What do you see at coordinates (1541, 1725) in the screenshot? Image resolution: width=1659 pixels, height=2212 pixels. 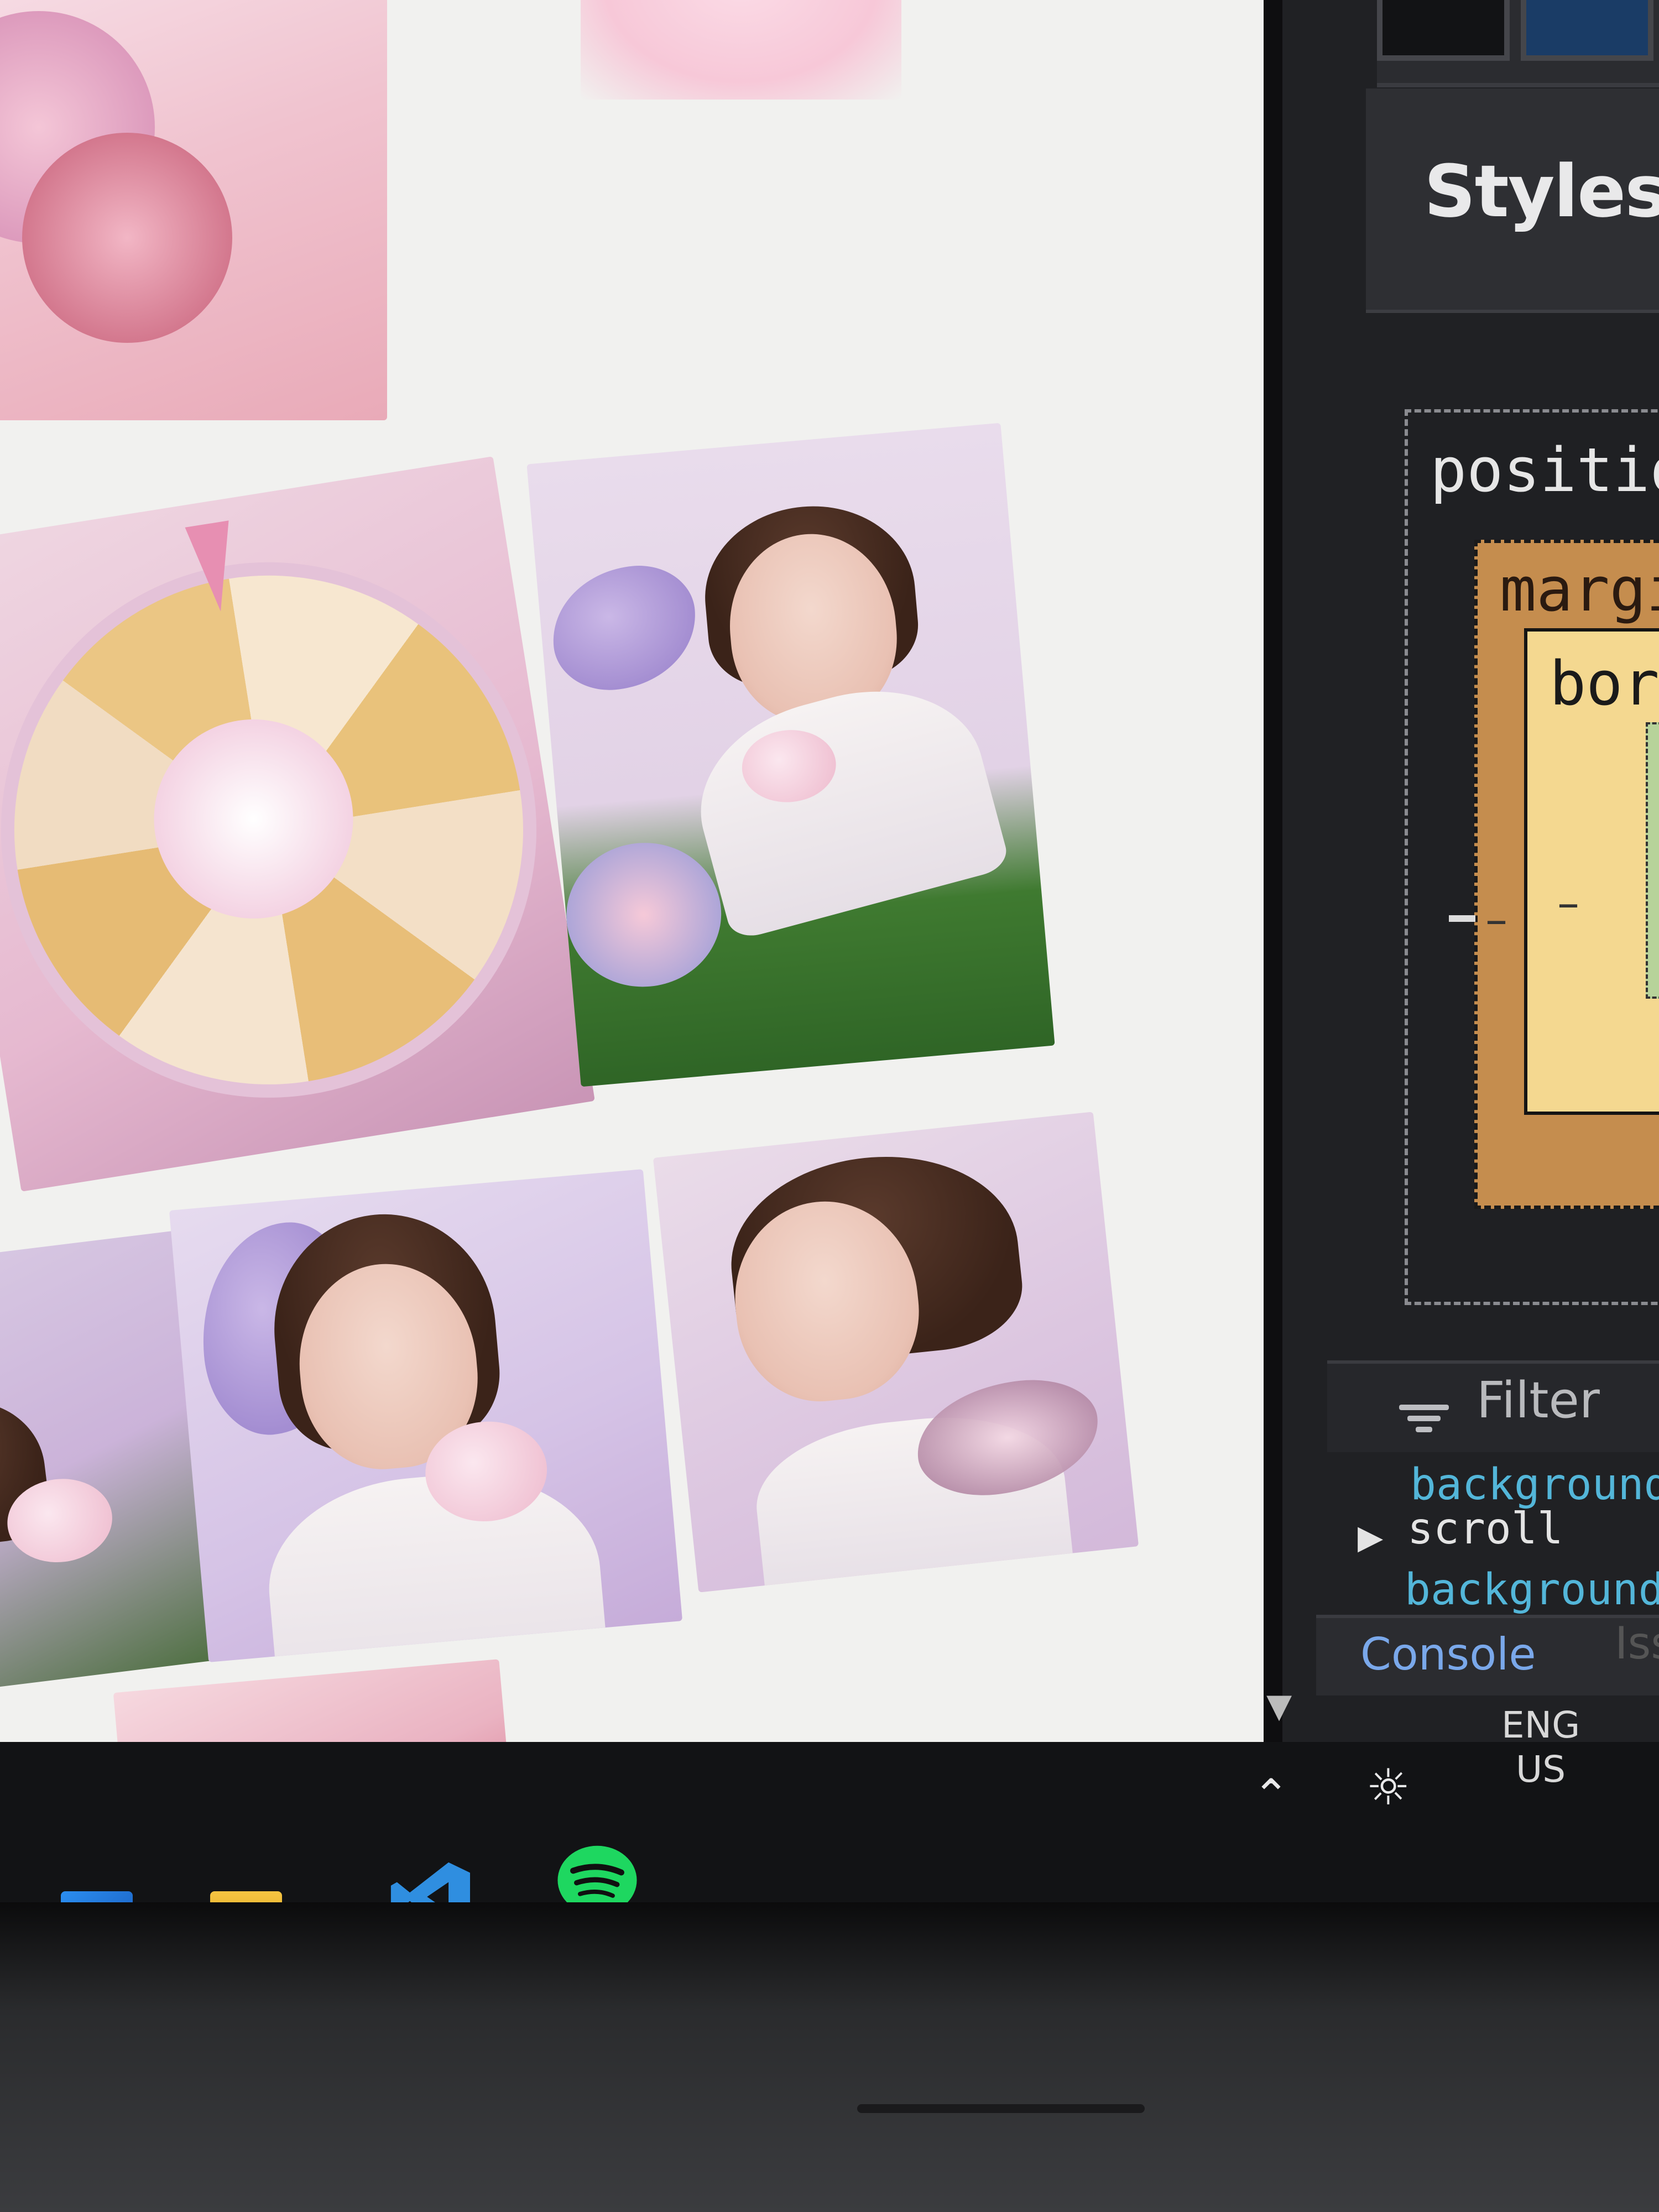 I see `language-code: ENG` at bounding box center [1541, 1725].